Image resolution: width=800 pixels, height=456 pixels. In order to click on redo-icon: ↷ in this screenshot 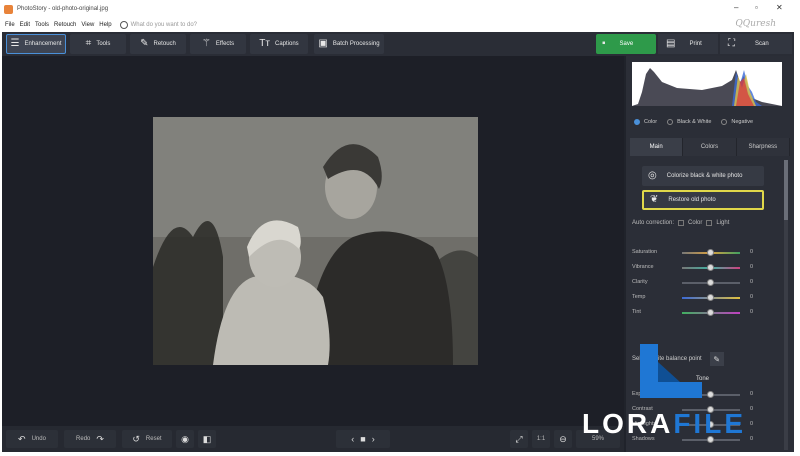, I will do `click(100, 438)`.